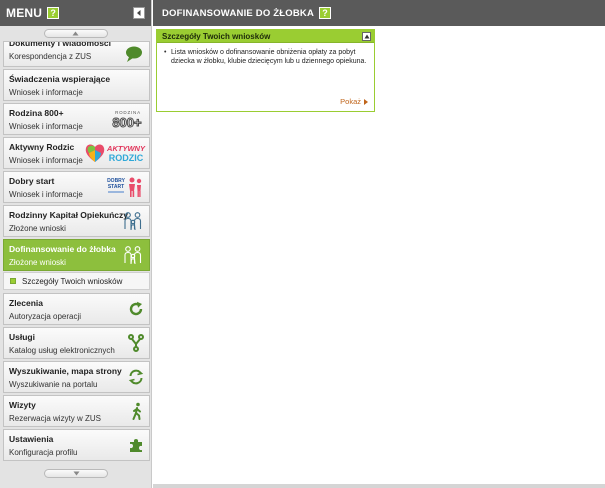  Describe the element at coordinates (136, 445) in the screenshot. I see `puzzle-icon` at that location.